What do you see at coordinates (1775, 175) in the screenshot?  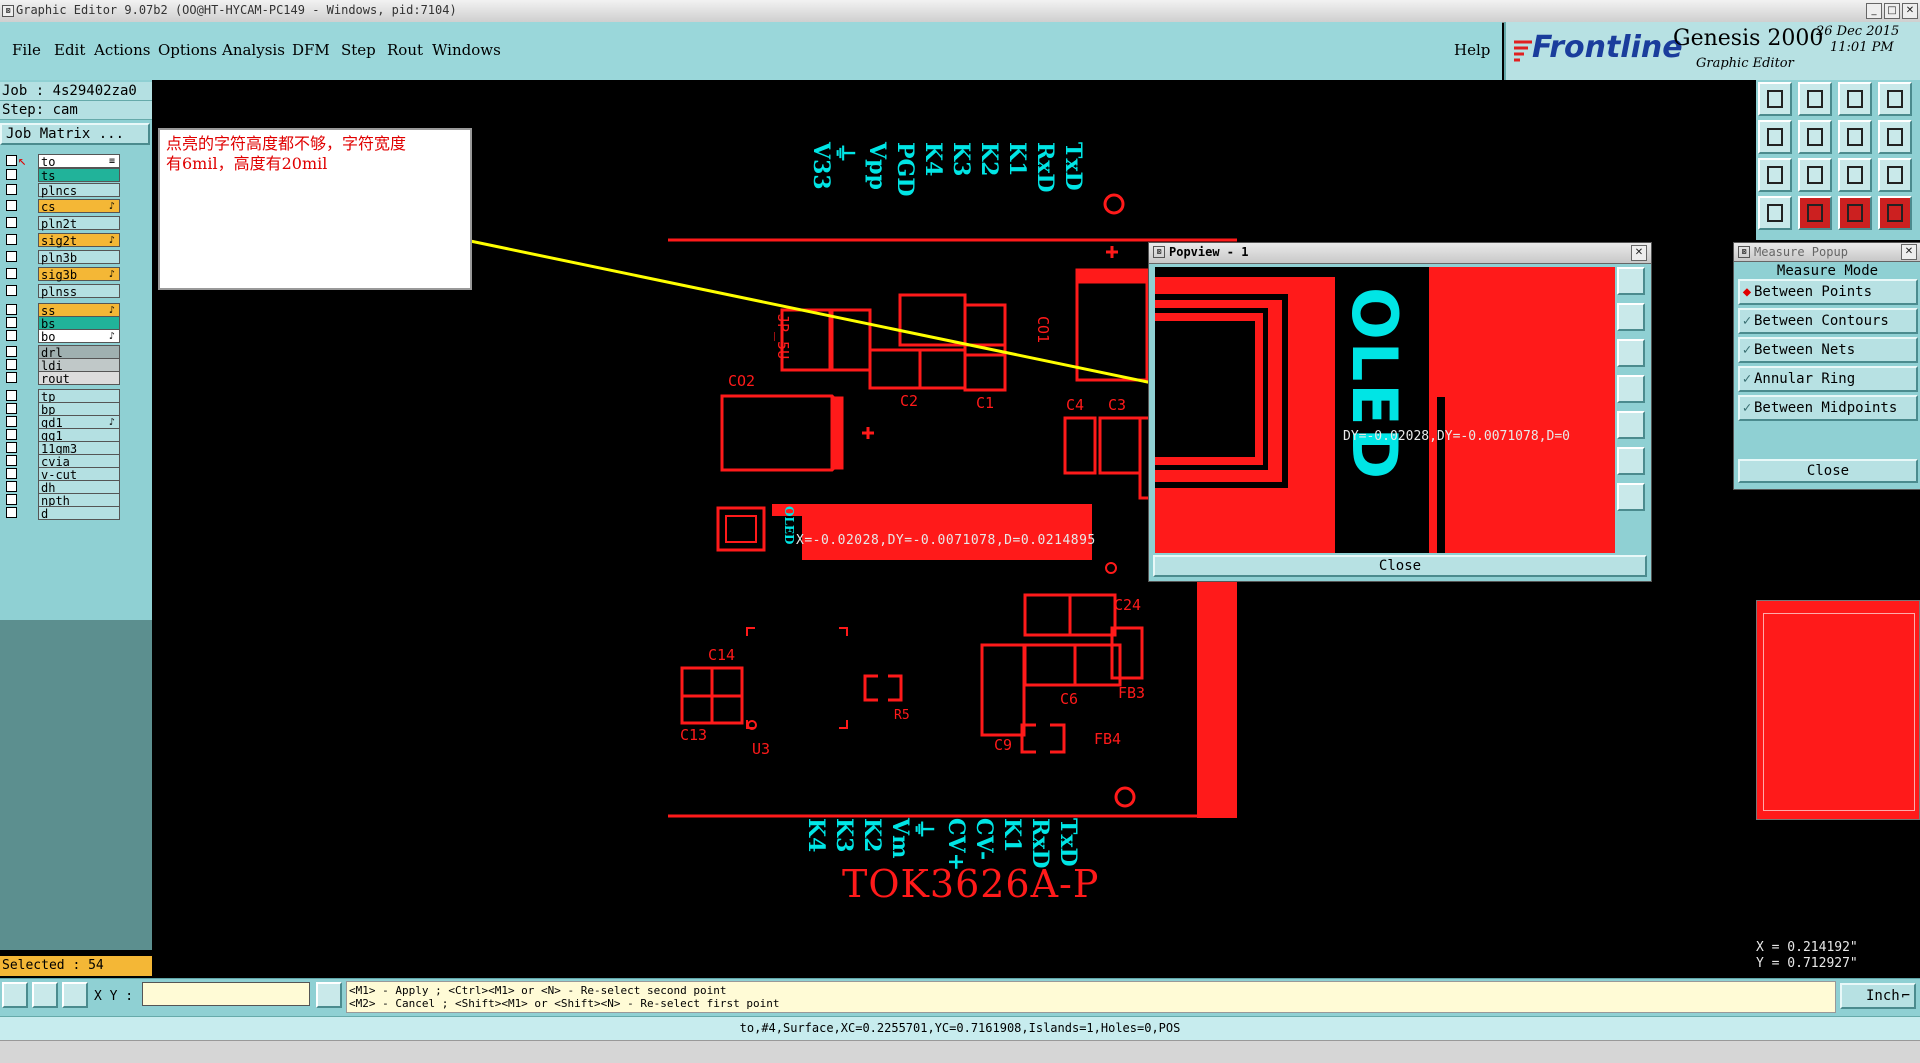 I see `fit-icon` at bounding box center [1775, 175].